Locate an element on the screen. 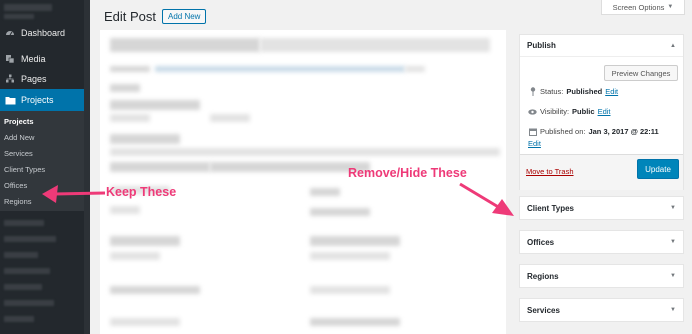  projects-icon is located at coordinates (10, 100).